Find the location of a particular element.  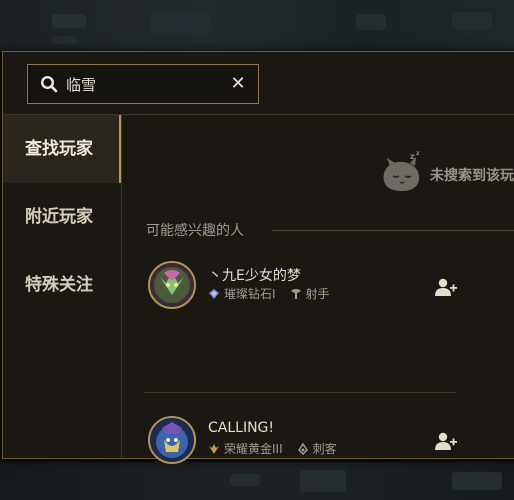

player-tags: 璀璨钻石I 射手 is located at coordinates (269, 293).